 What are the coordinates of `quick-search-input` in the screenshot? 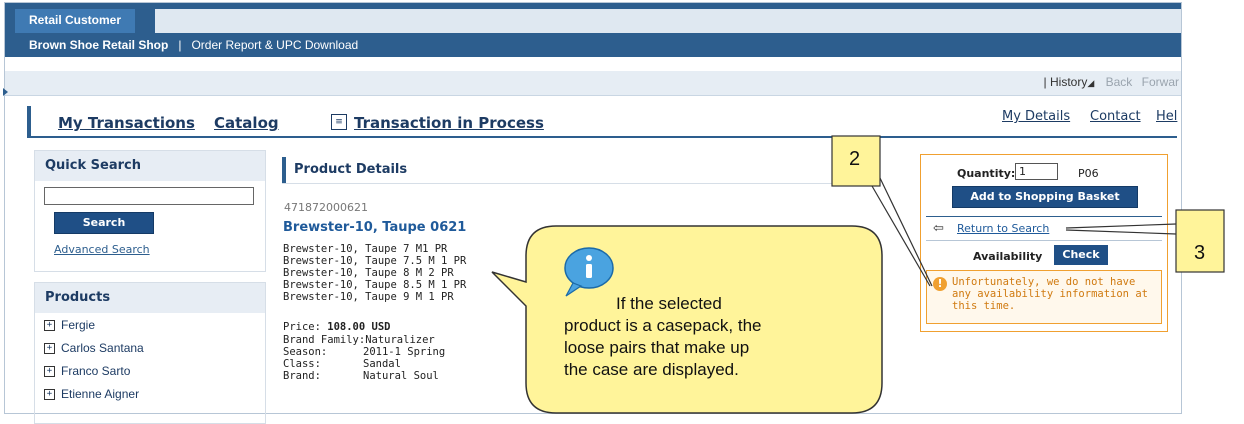 It's located at (149, 196).